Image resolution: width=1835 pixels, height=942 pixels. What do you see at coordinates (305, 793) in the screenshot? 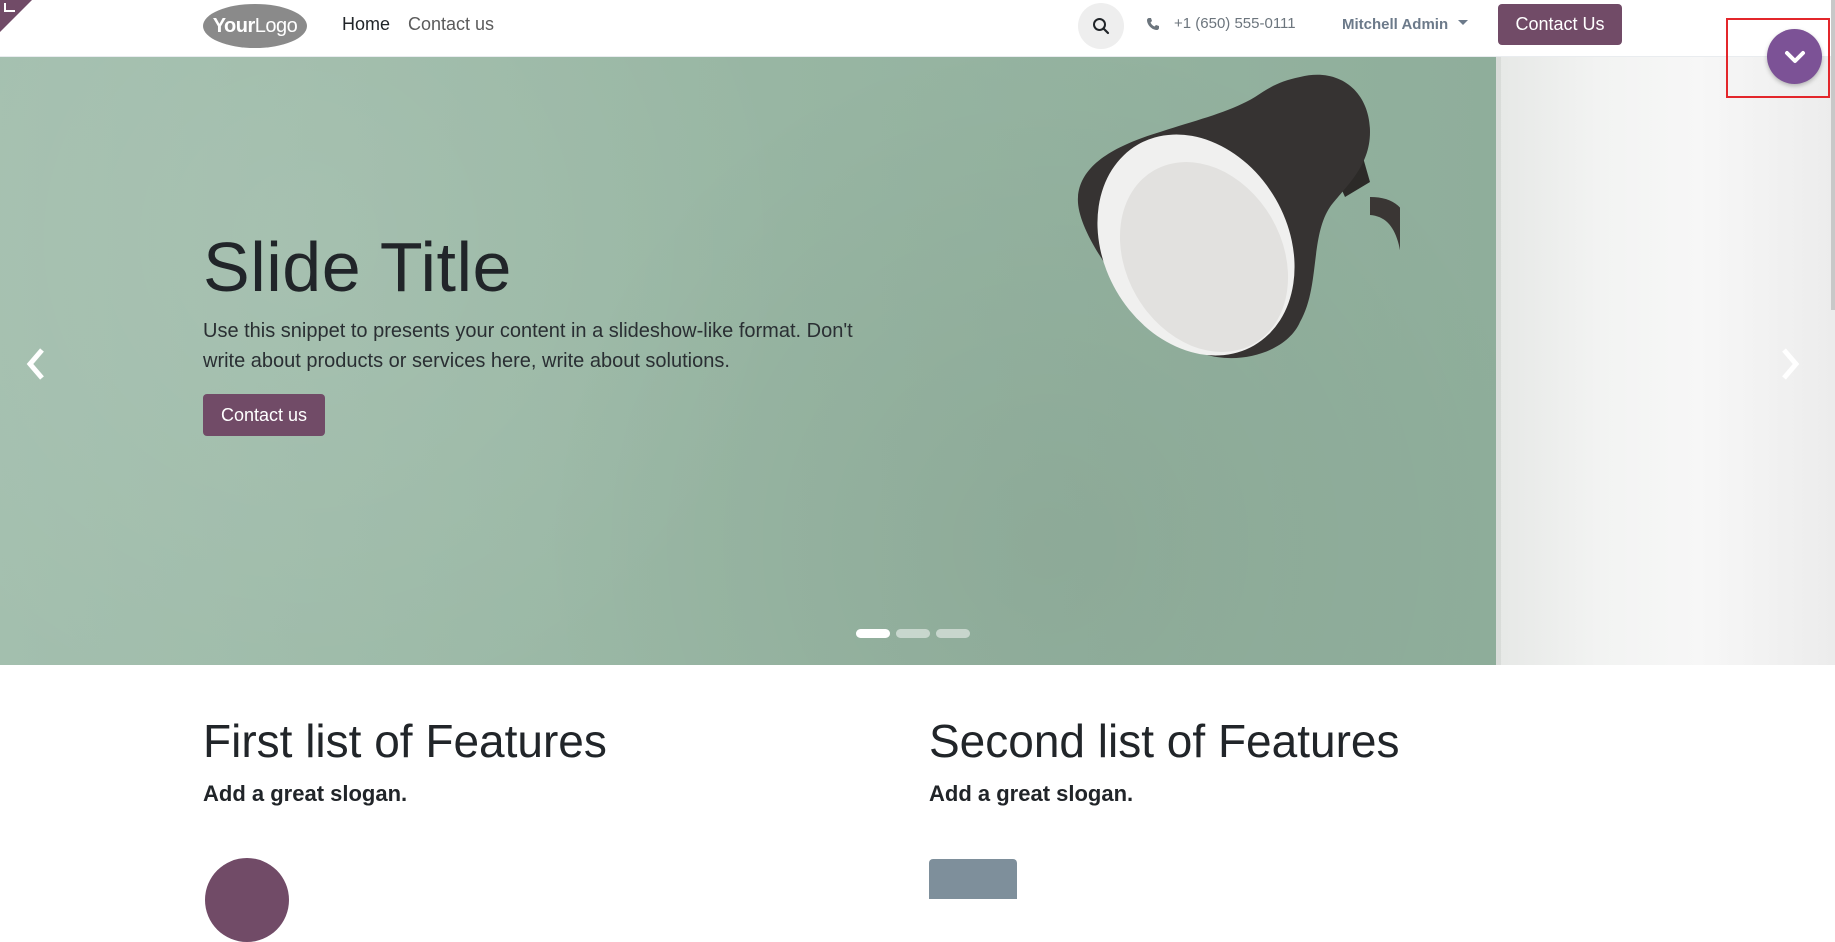
I see `first-features-slogan: Add a great slogan.` at bounding box center [305, 793].